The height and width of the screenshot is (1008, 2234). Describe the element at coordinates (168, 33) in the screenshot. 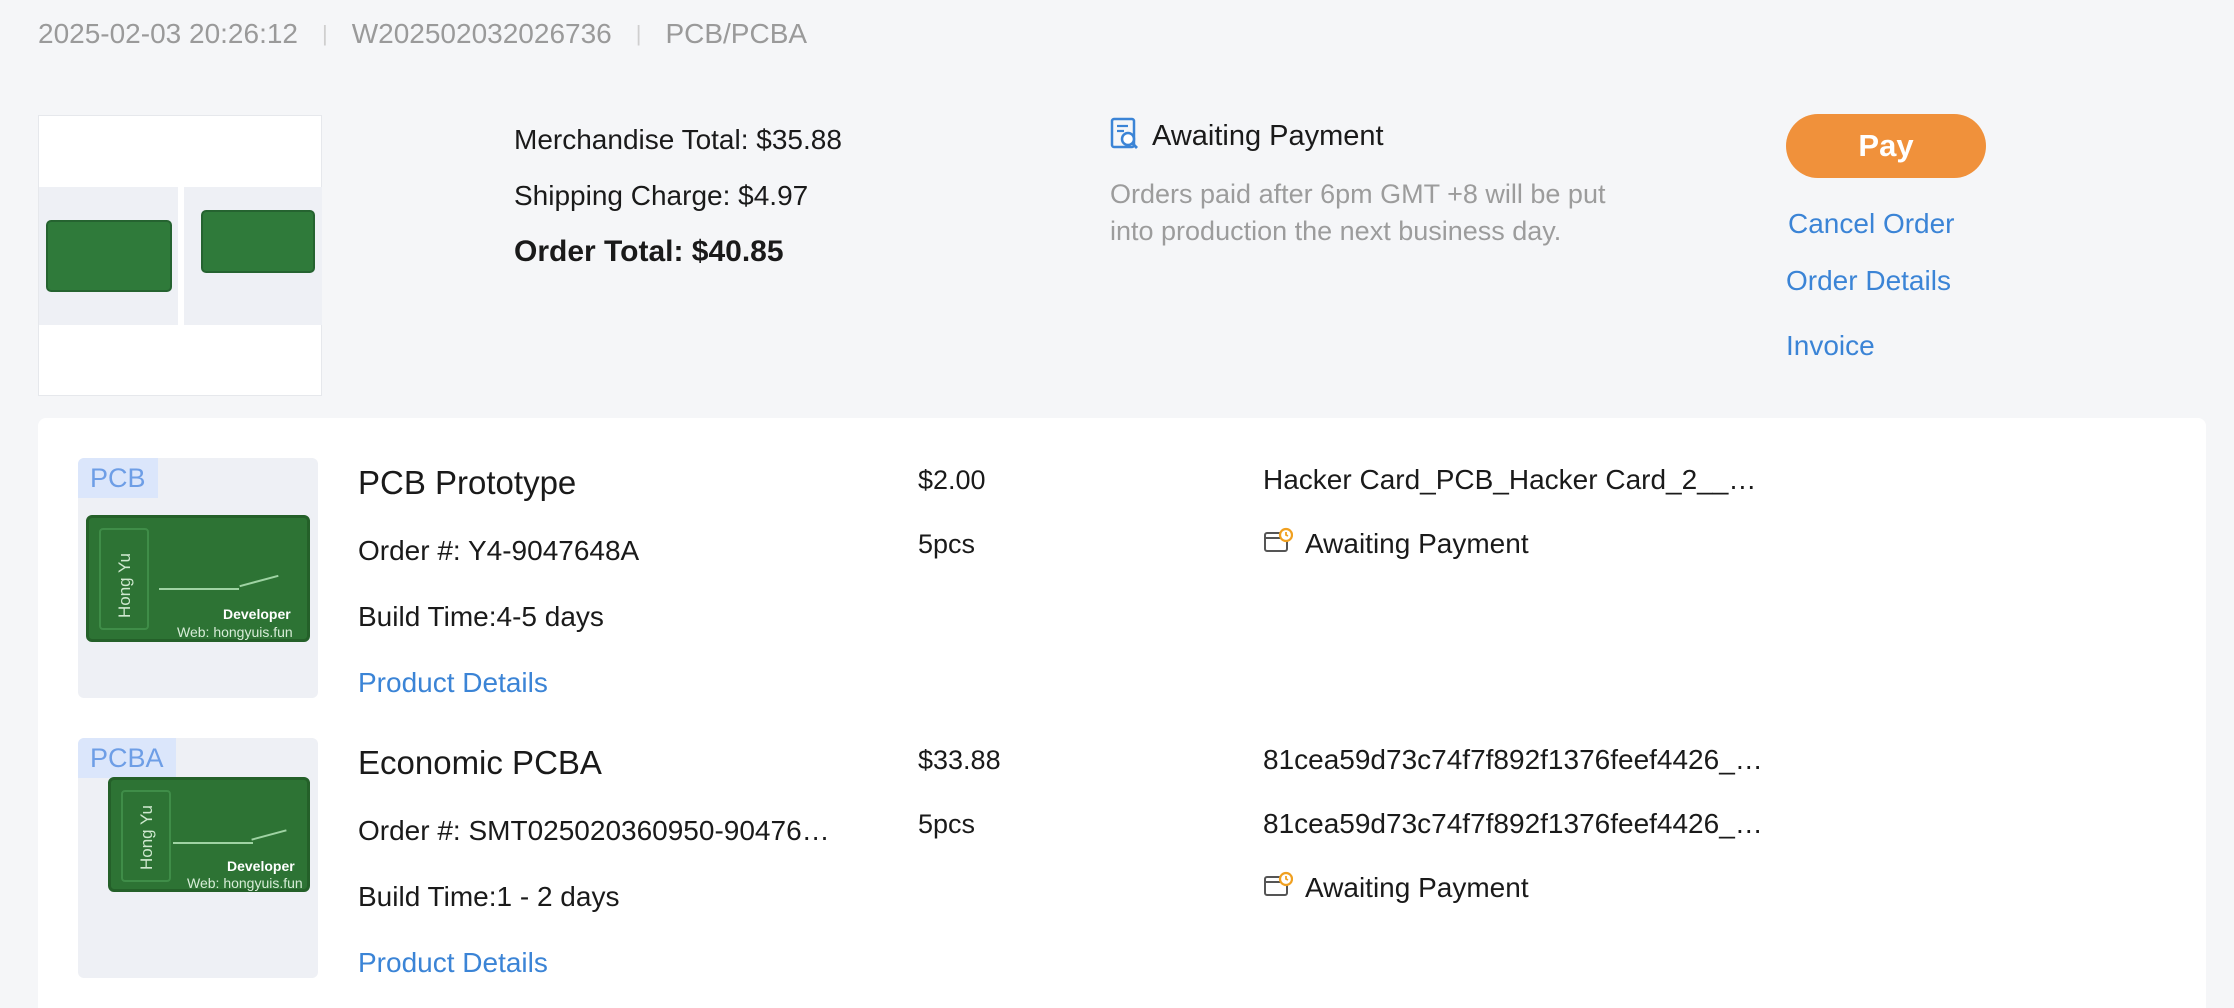

I see `order-datetime: 2025-02-03 20:26:12` at that location.